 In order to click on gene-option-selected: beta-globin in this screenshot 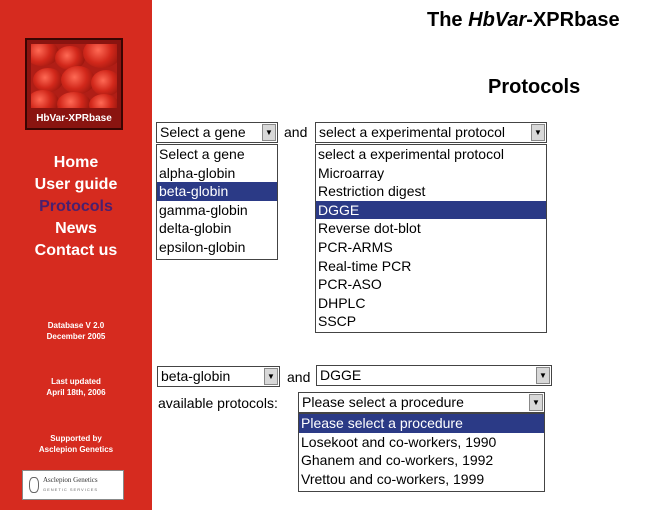, I will do `click(217, 191)`.